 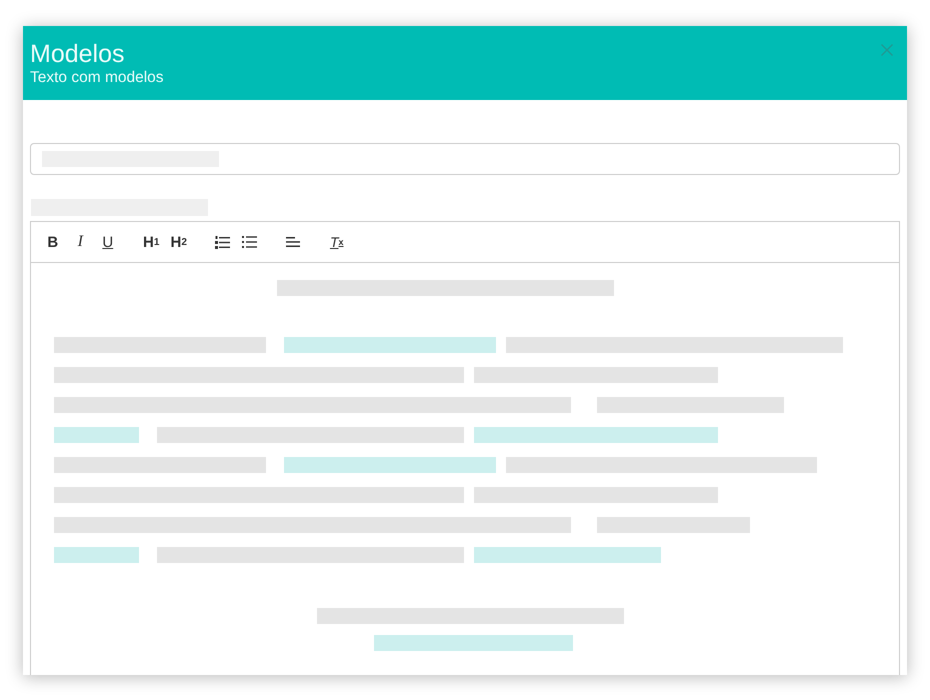 What do you see at coordinates (97, 78) in the screenshot?
I see `dialog-subtitle: Texto com modelos` at bounding box center [97, 78].